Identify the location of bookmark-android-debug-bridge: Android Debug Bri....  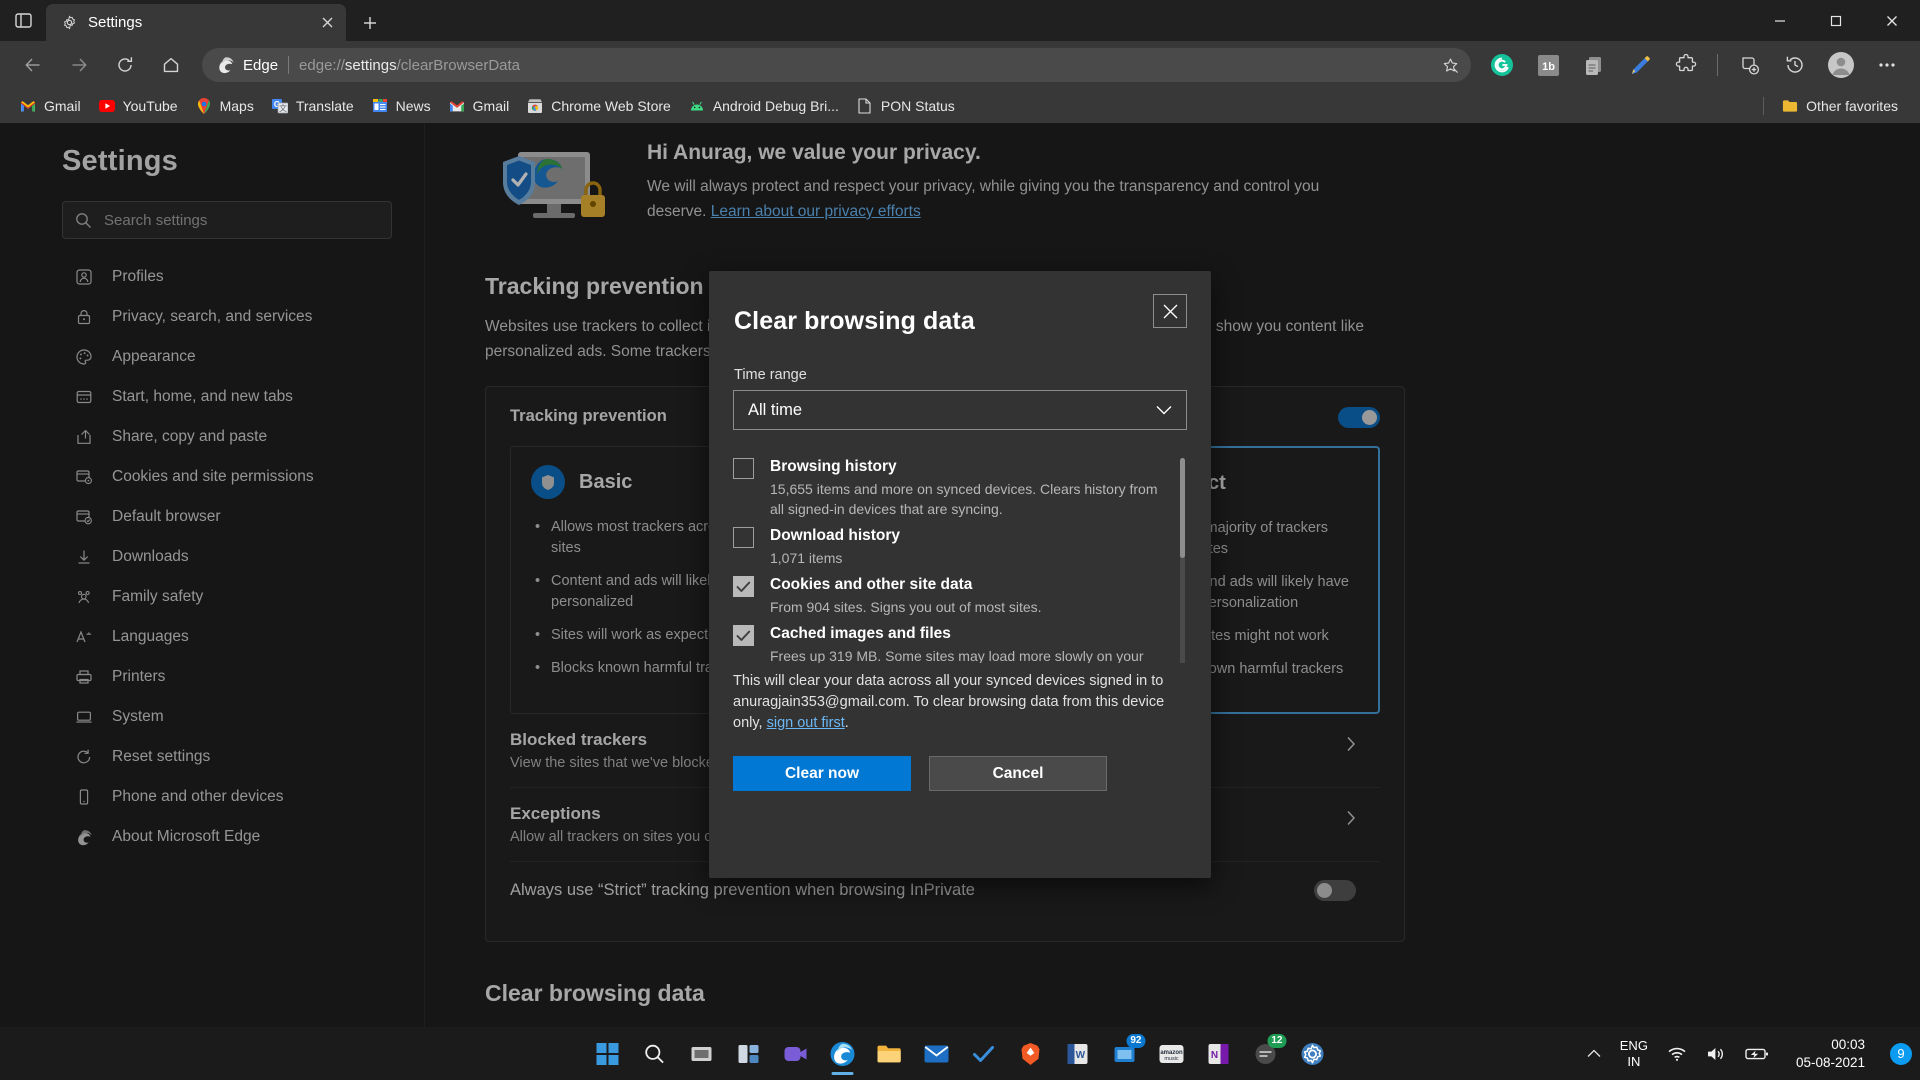
(764, 106).